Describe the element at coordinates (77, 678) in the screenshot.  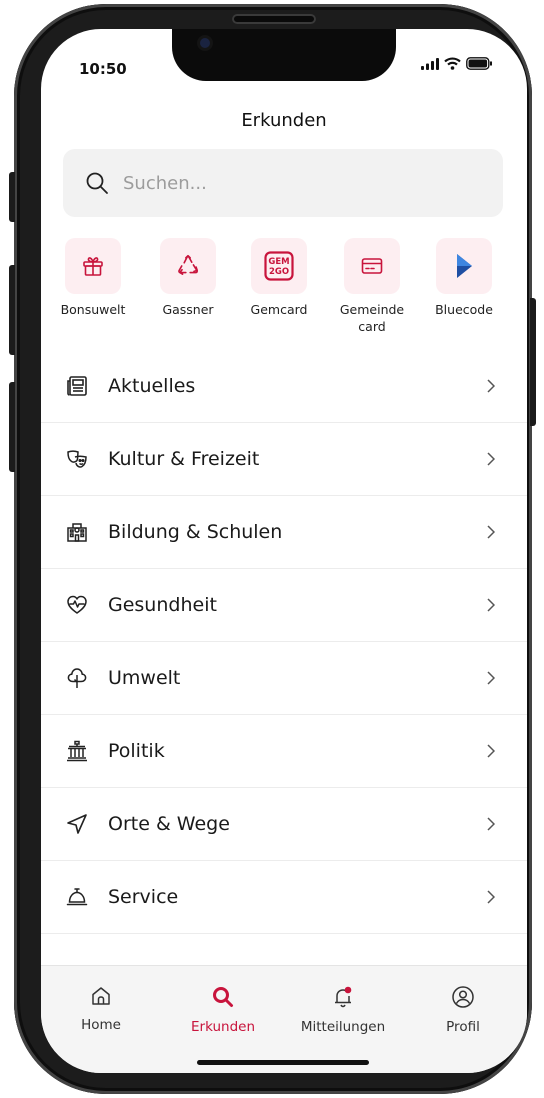
I see `tree-icon` at that location.